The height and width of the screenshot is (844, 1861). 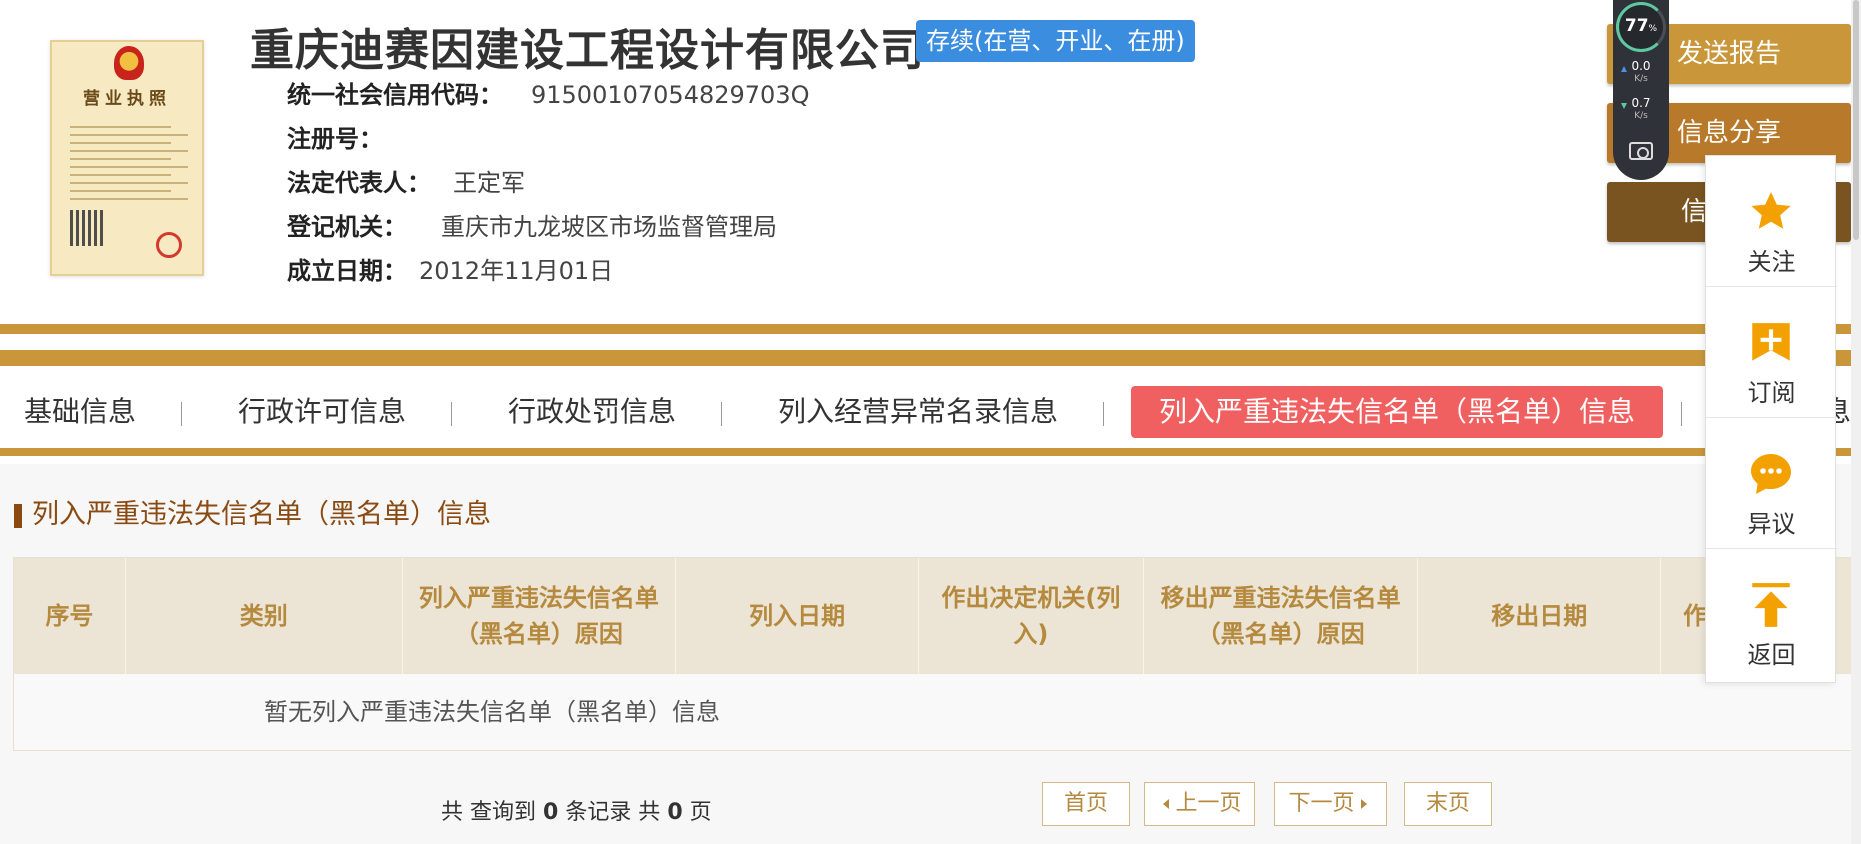 I want to click on official-seal-icon, so click(x=169, y=245).